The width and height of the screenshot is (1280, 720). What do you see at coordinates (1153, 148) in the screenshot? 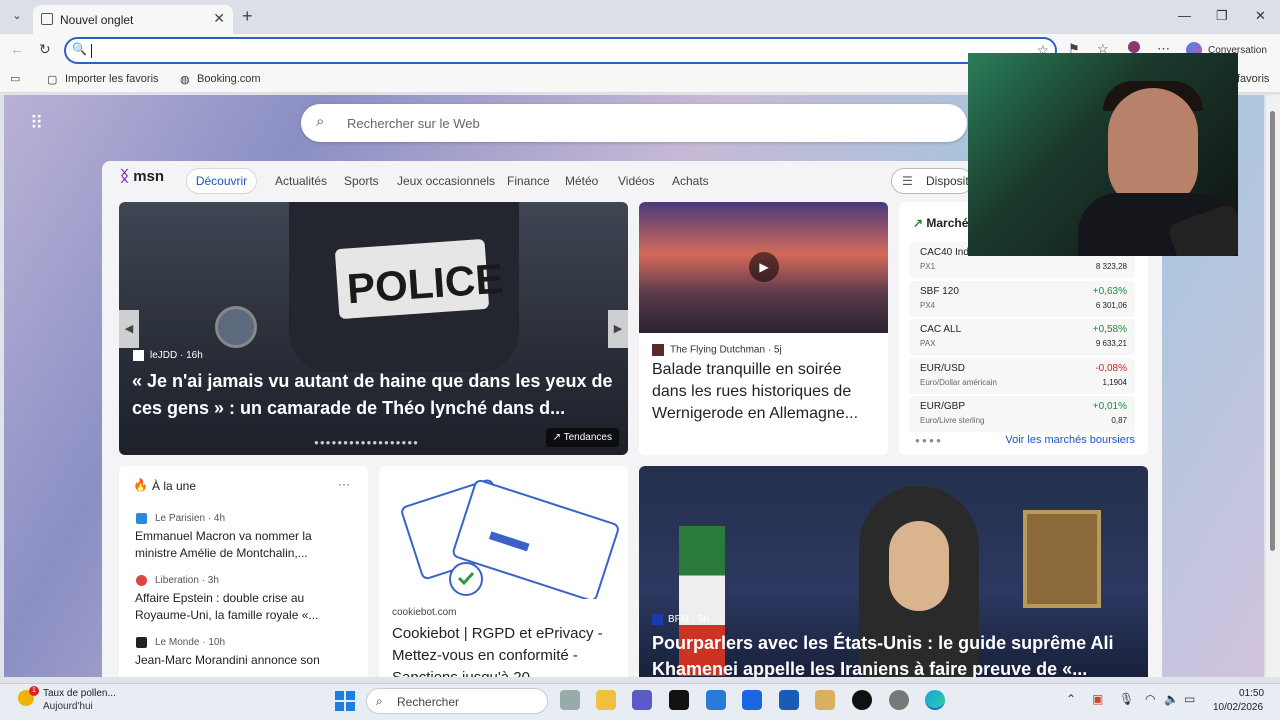
I see `webcam-face` at bounding box center [1153, 148].